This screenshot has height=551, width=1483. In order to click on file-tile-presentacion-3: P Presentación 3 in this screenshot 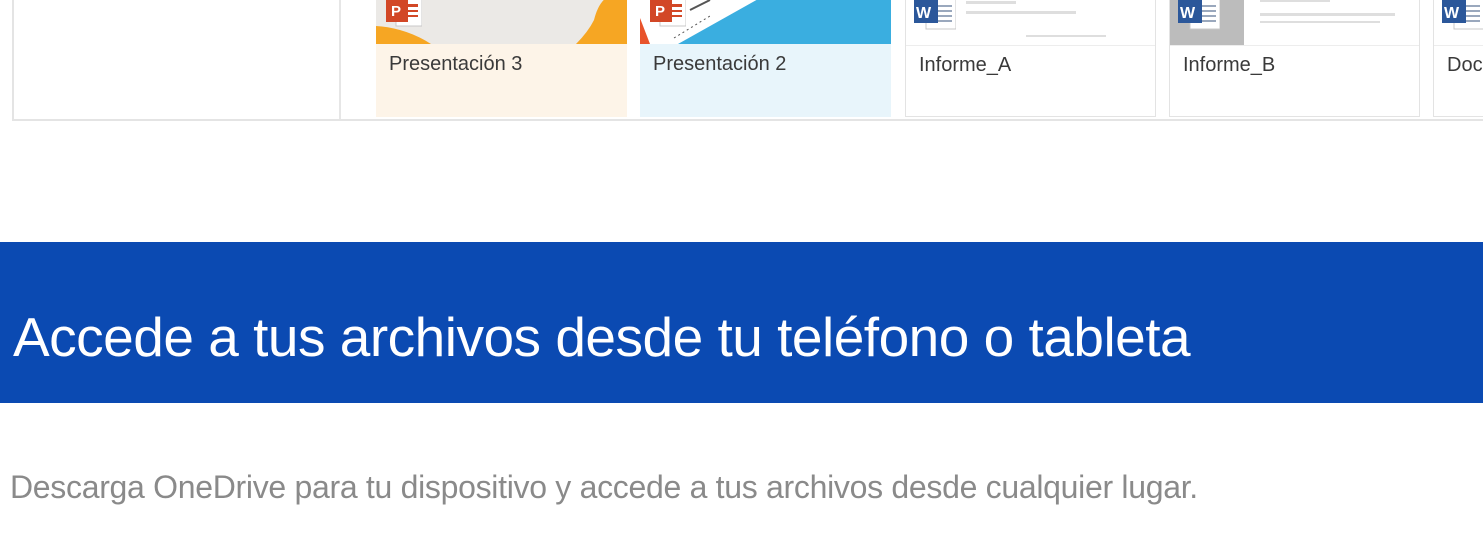, I will do `click(501, 58)`.